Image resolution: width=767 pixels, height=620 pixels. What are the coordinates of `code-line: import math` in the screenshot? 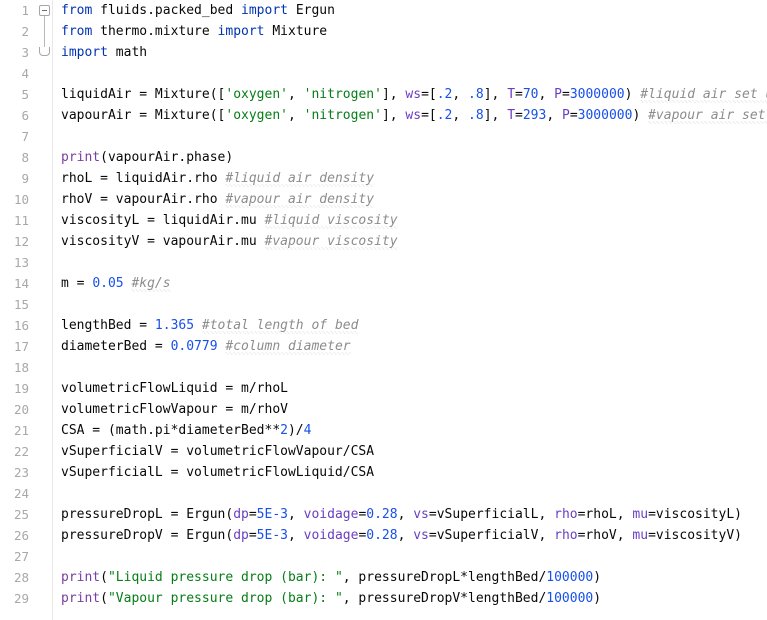 It's located at (414, 52).